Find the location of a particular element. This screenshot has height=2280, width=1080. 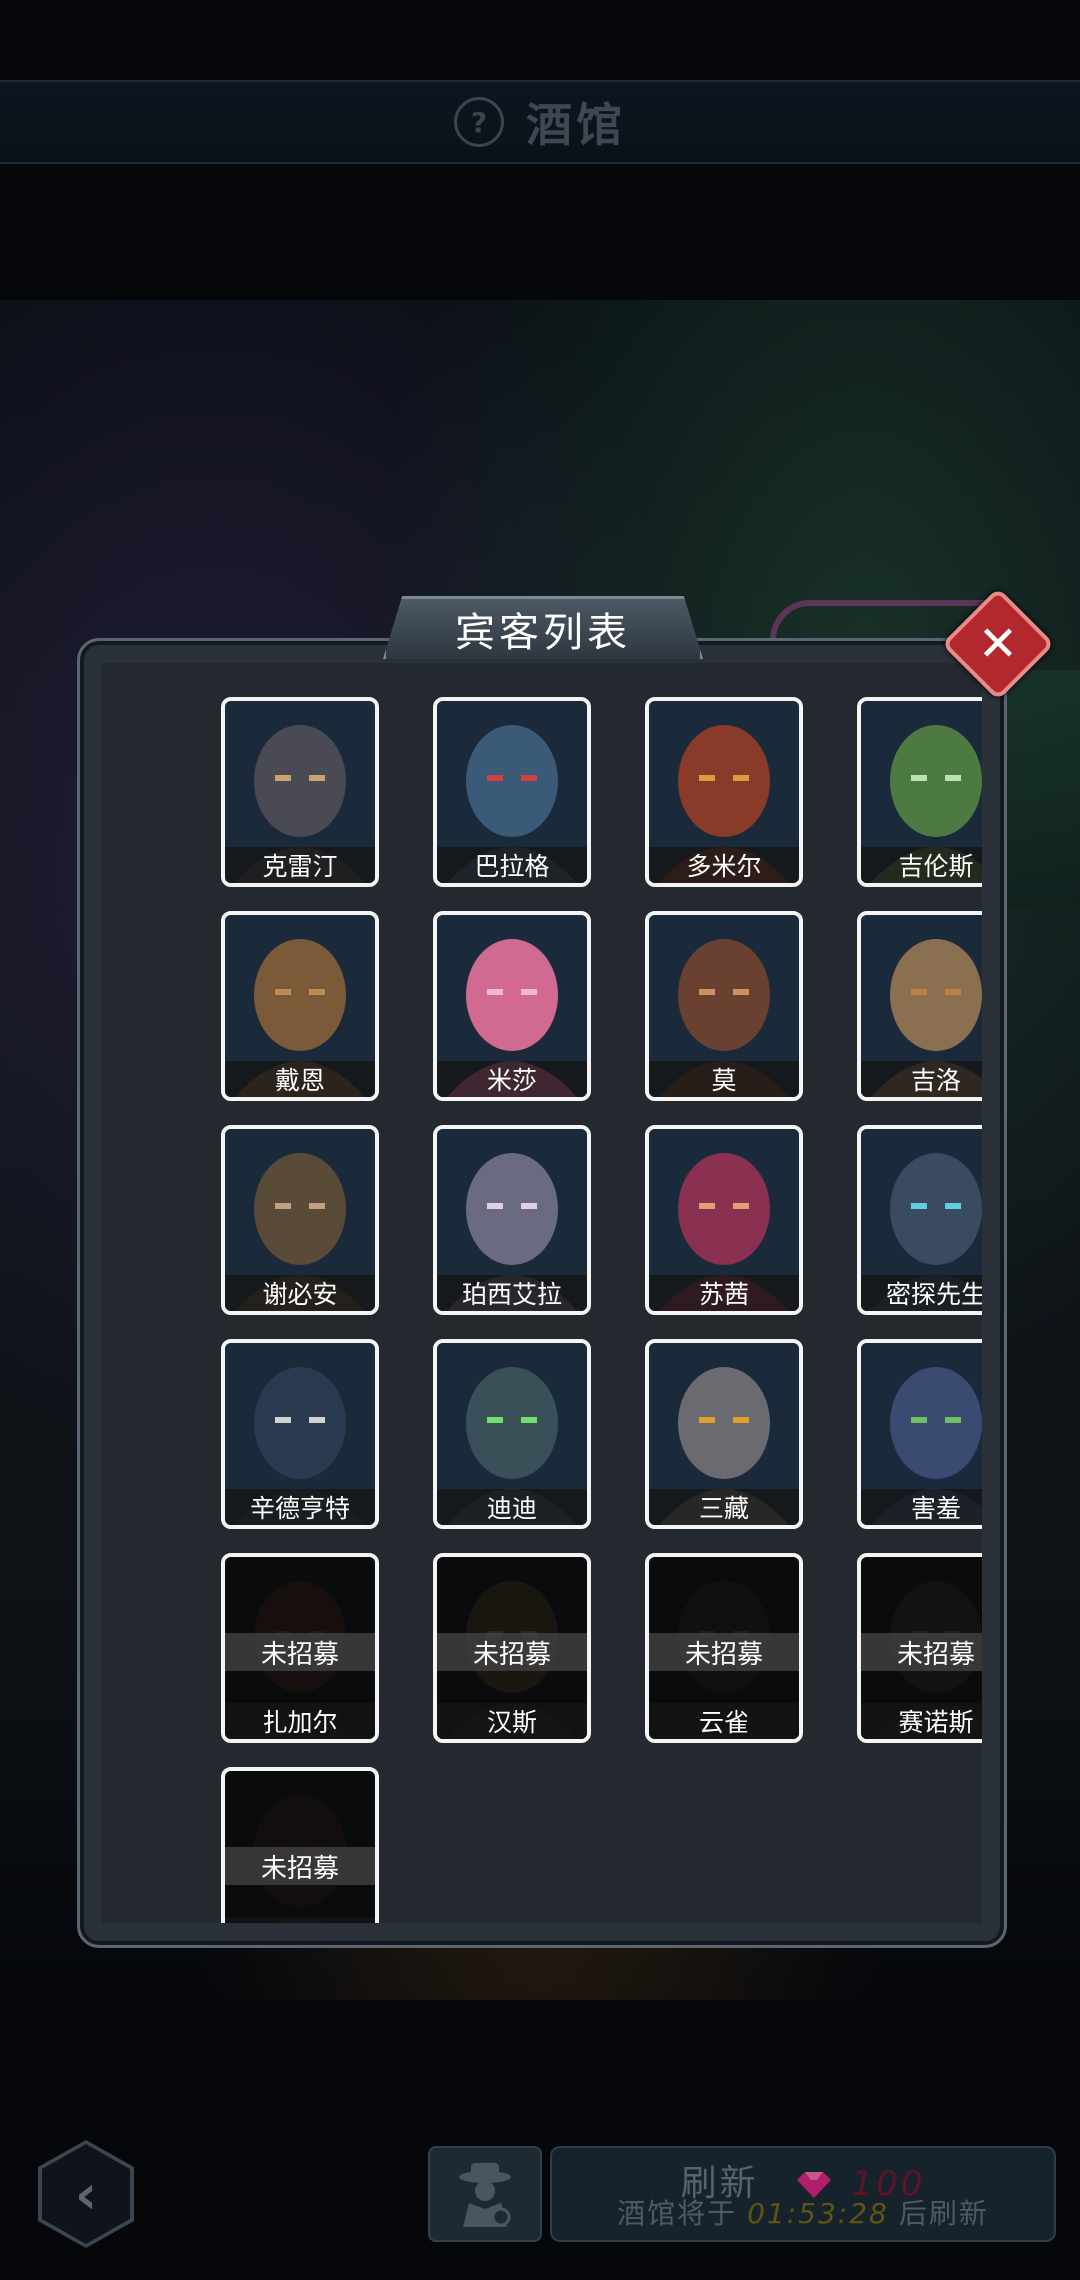

guest-name: 克雷汀 is located at coordinates (300, 865).